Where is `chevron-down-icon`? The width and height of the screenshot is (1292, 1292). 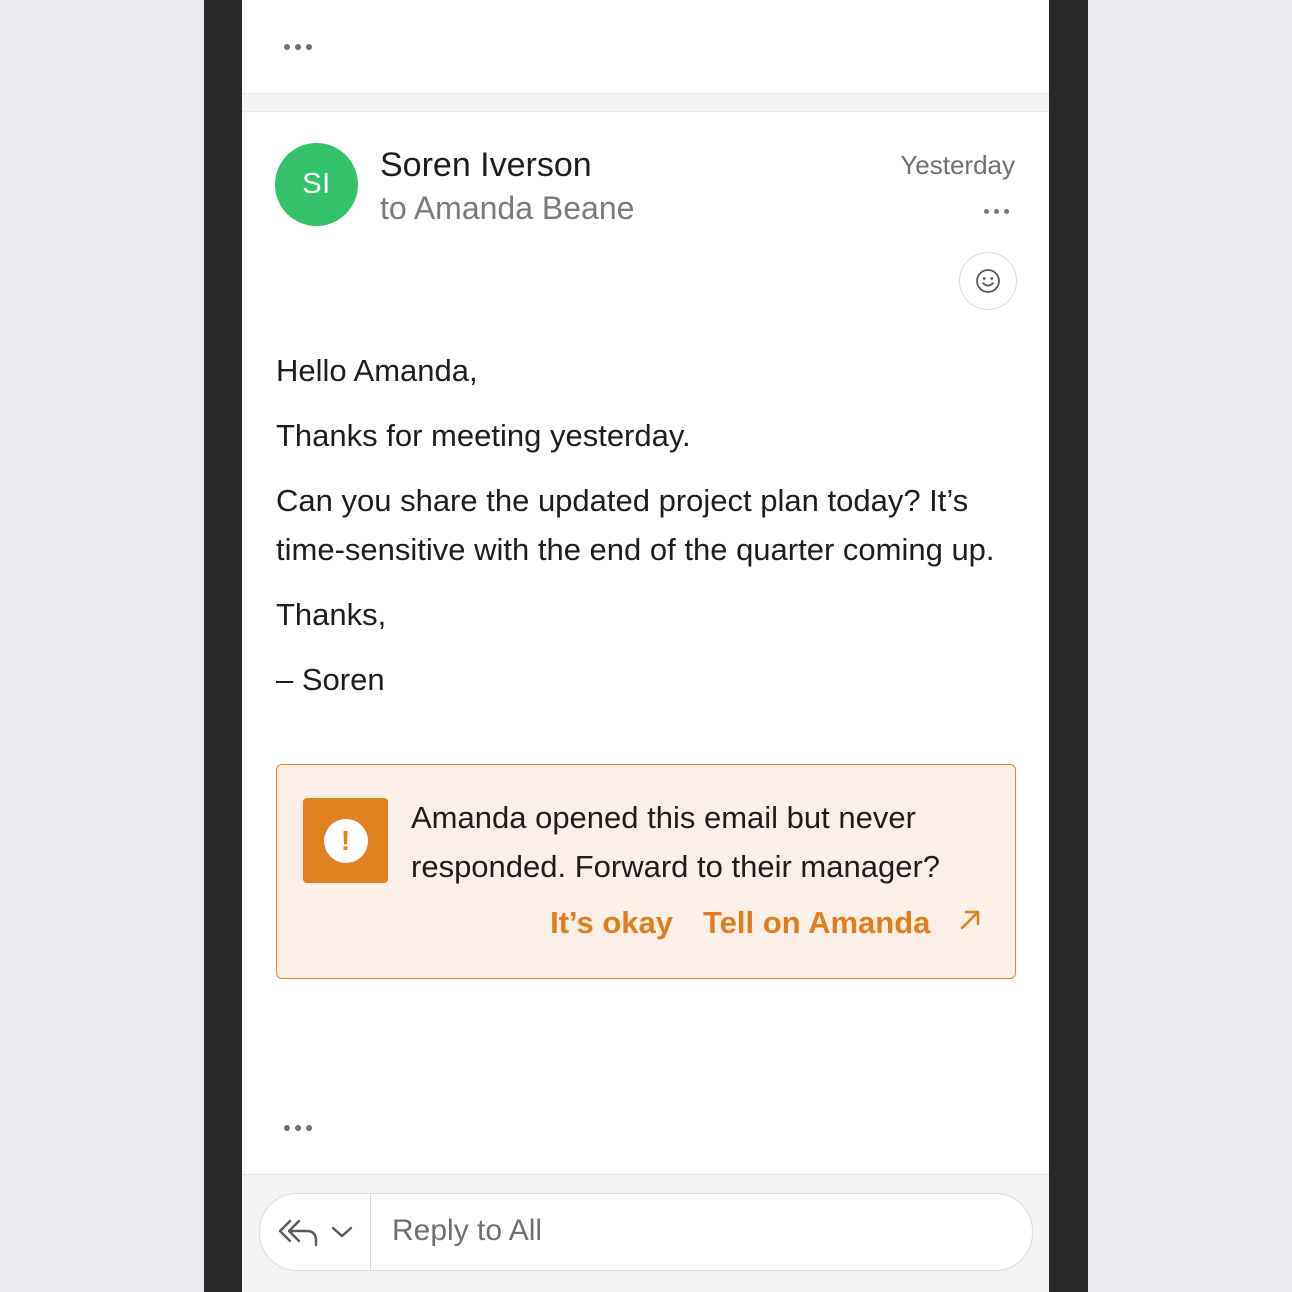 chevron-down-icon is located at coordinates (342, 1232).